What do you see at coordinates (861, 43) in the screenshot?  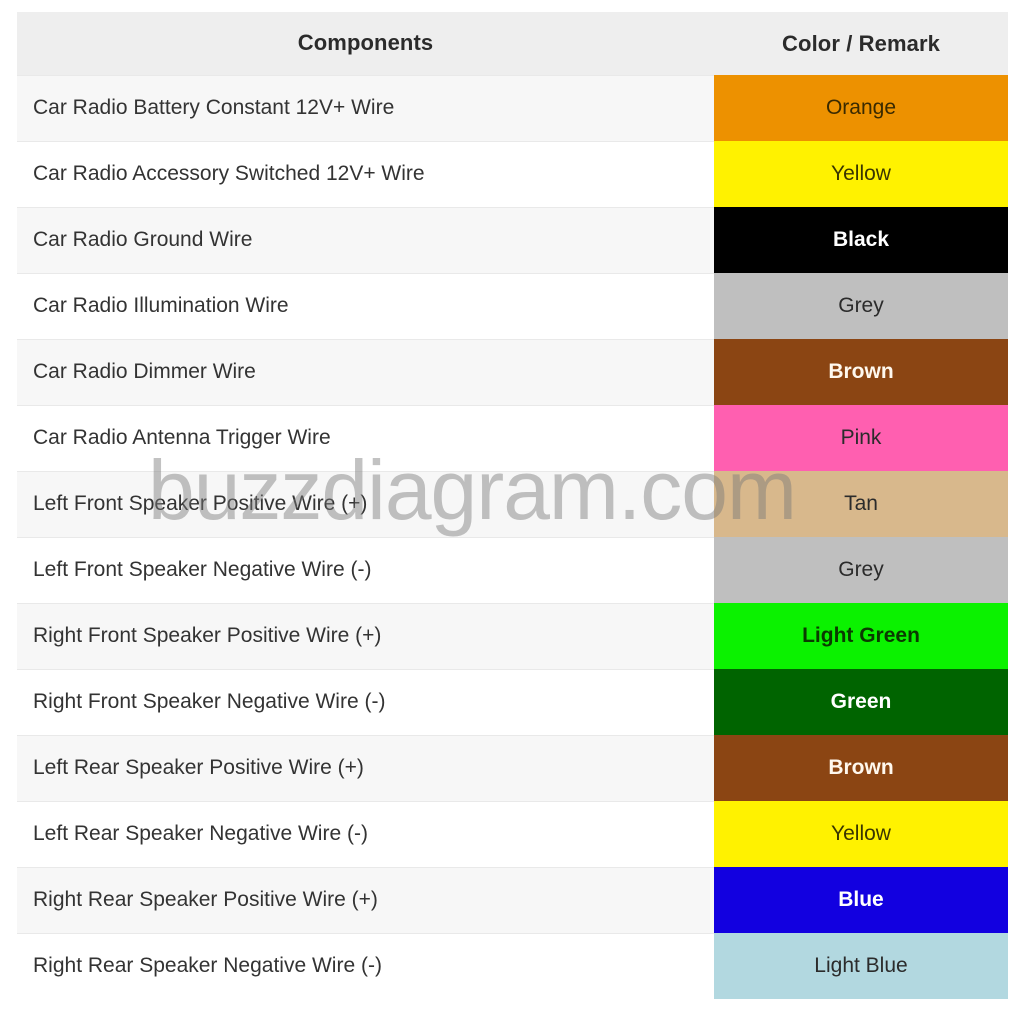 I see `column-header-color-remark: Color / Remark` at bounding box center [861, 43].